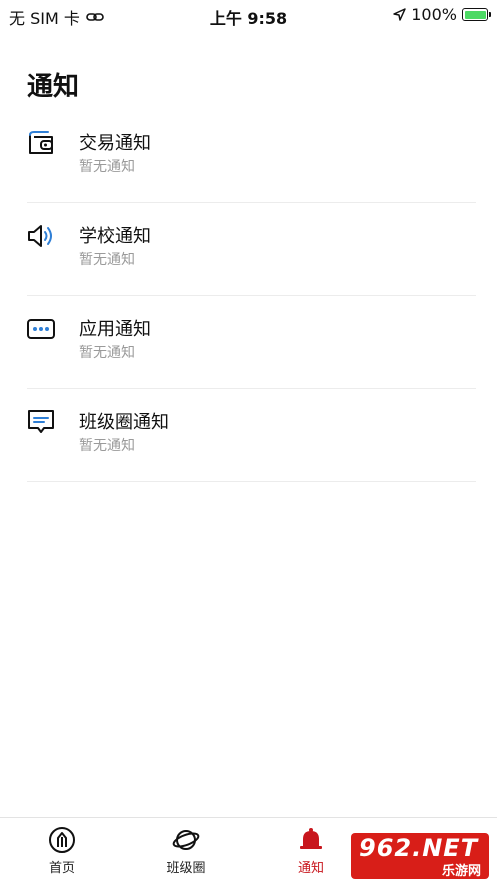  Describe the element at coordinates (461, 871) in the screenshot. I see `watermark-sub: 乐游网` at that location.